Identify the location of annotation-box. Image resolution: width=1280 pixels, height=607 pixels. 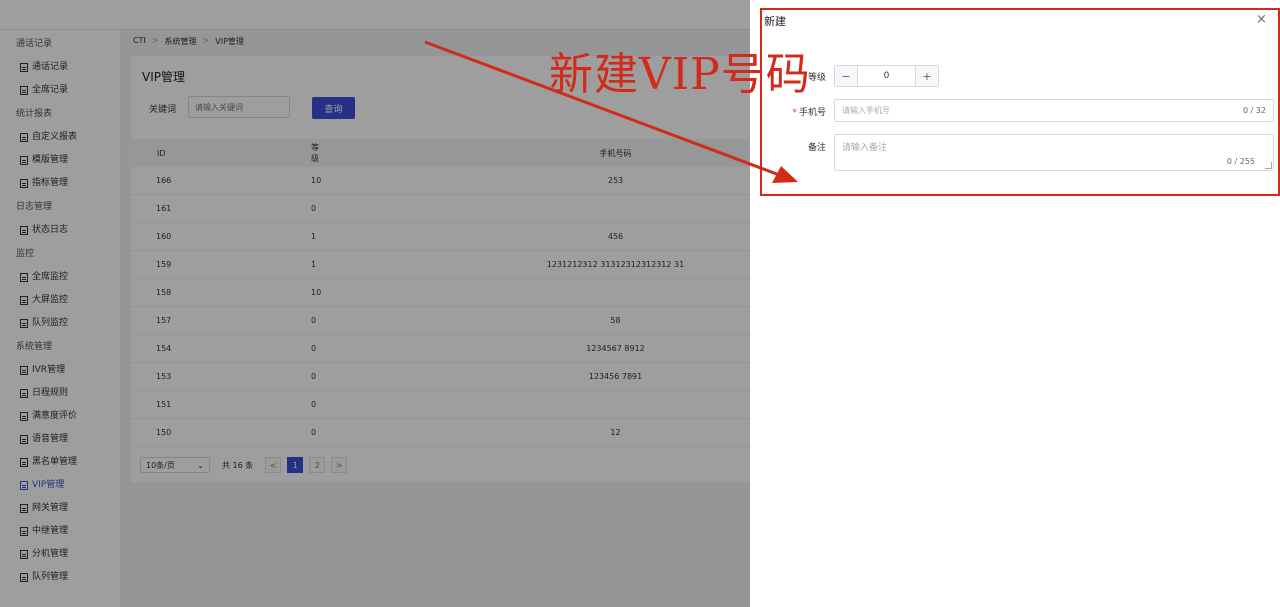
(1020, 102).